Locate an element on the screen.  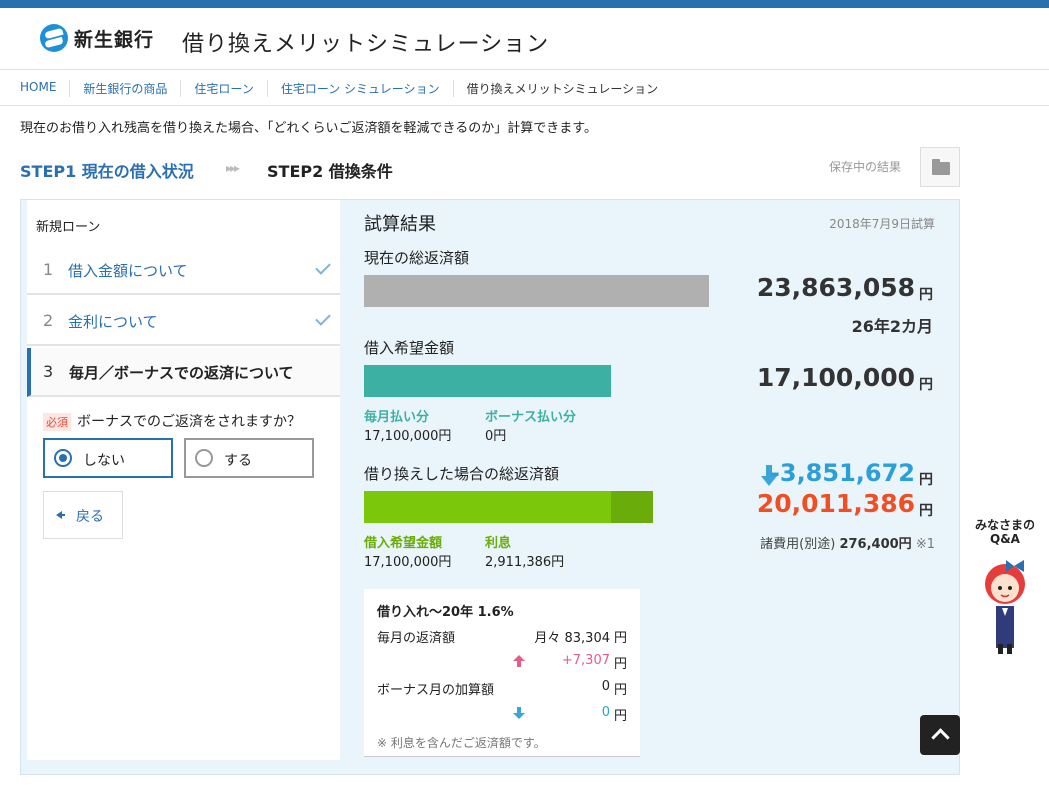
qa-character-icon is located at coordinates (1005, 607).